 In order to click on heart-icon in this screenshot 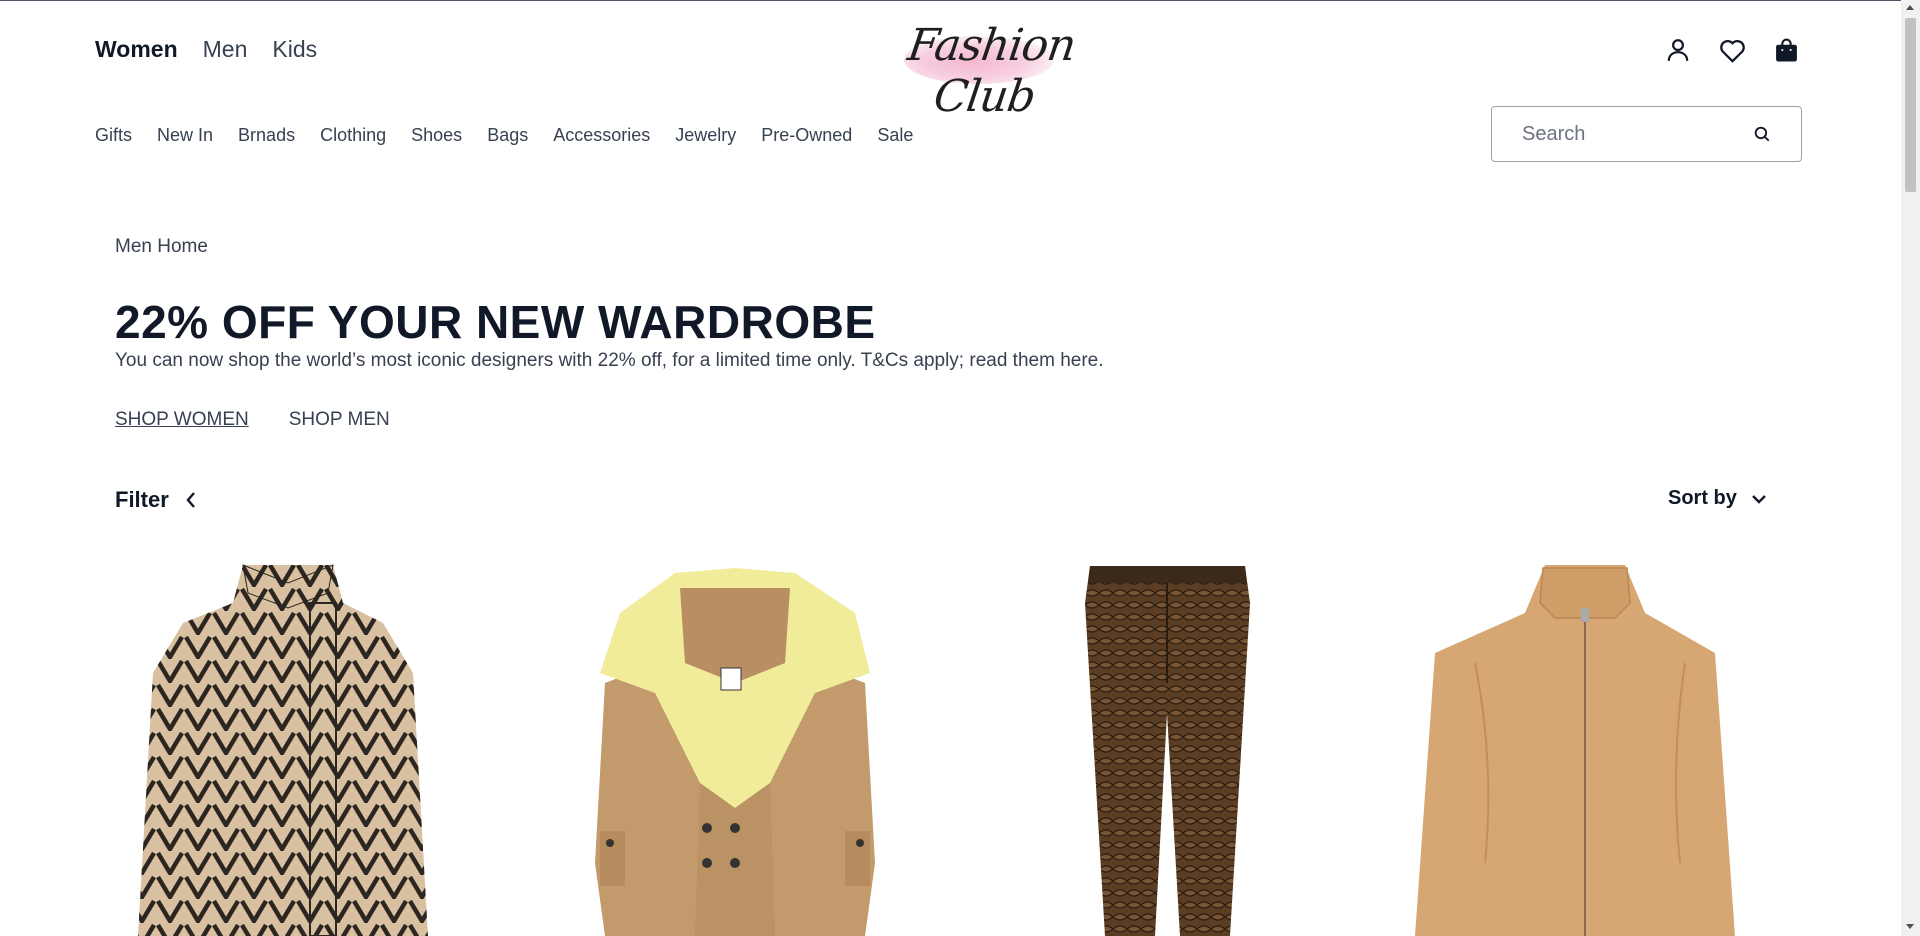, I will do `click(1732, 50)`.